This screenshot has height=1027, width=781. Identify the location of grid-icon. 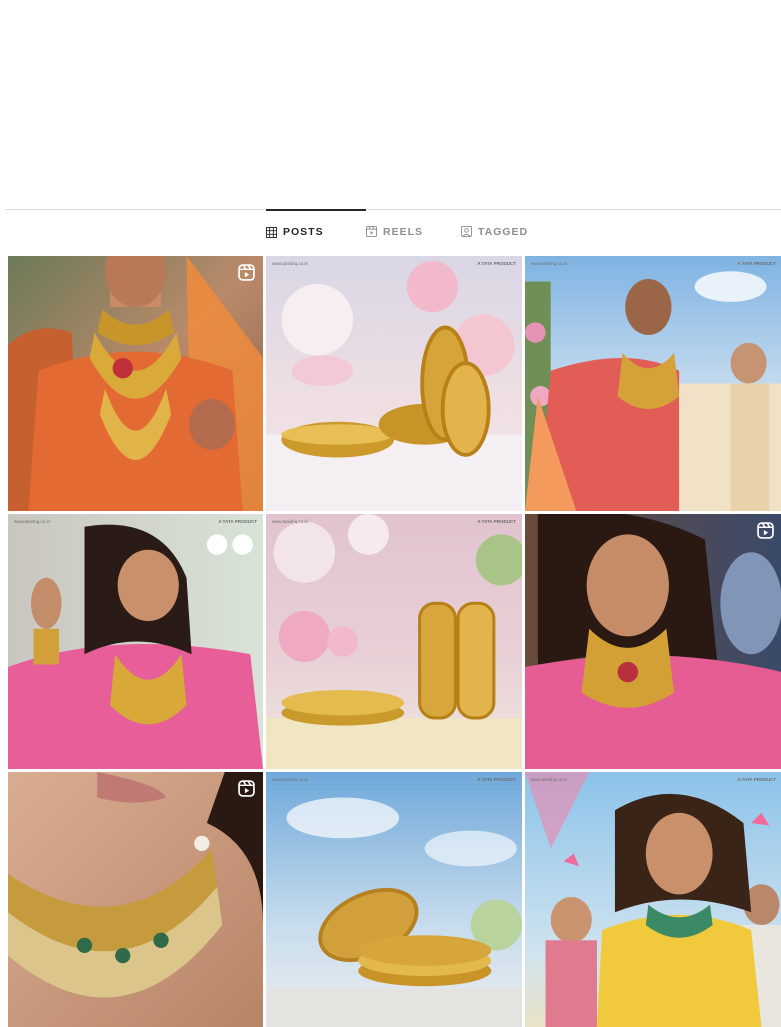
(271, 232).